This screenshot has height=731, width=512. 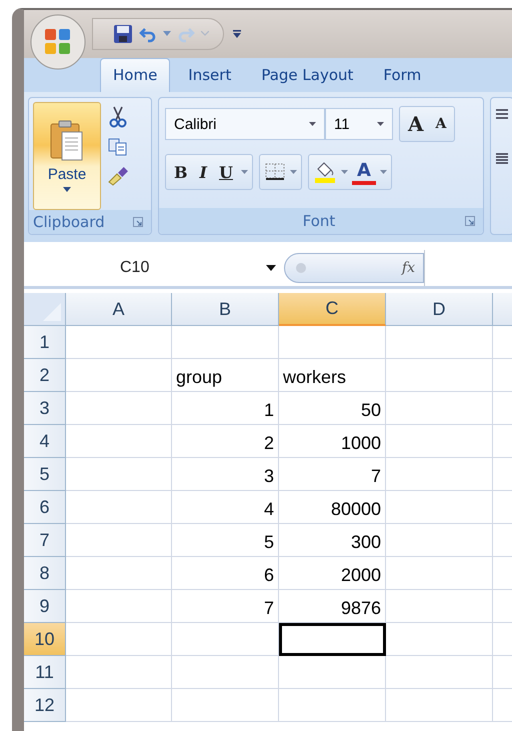 What do you see at coordinates (225, 408) in the screenshot?
I see `table-cell: 1` at bounding box center [225, 408].